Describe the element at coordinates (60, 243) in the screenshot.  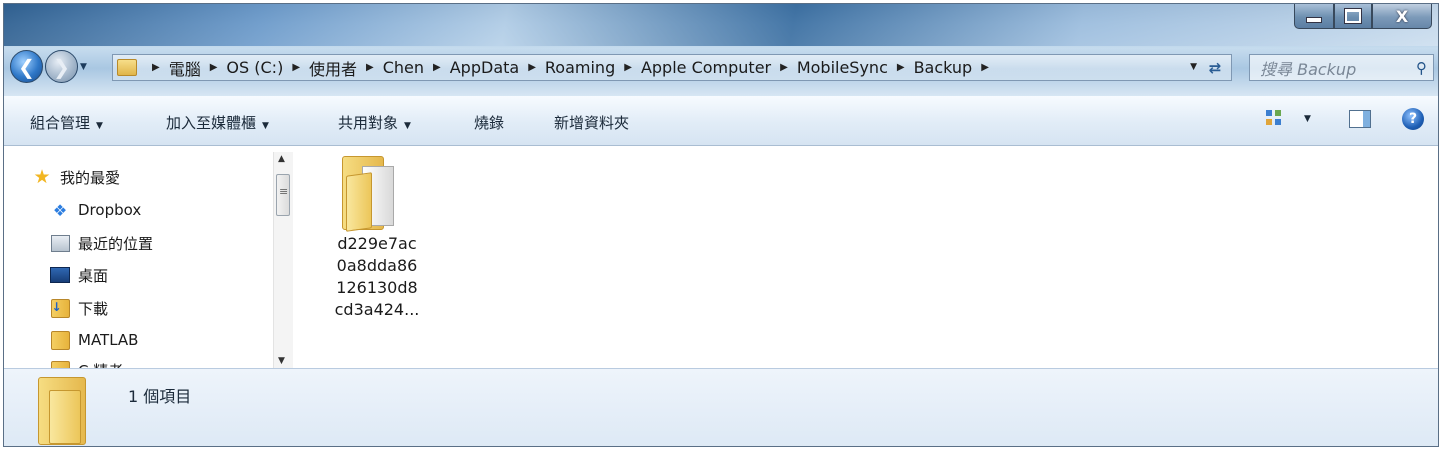
I see `recent-places-icon` at that location.